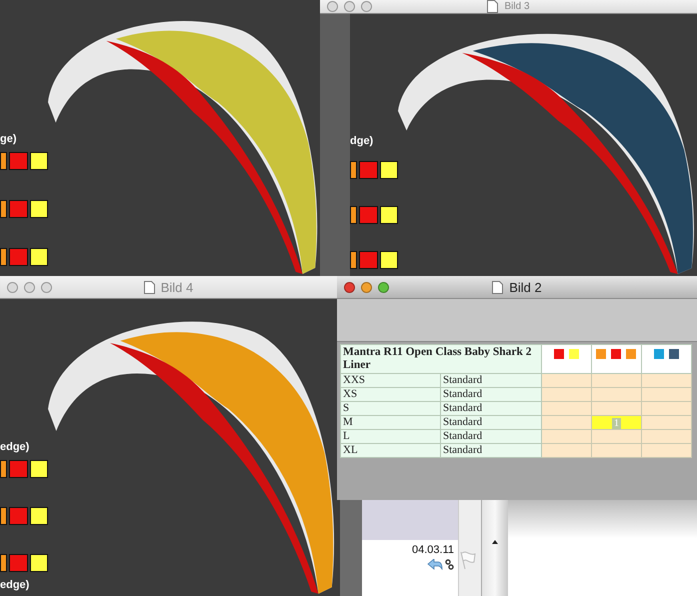 The image size is (697, 596). Describe the element at coordinates (390, 381) in the screenshot. I see `table-cell: XXS` at that location.